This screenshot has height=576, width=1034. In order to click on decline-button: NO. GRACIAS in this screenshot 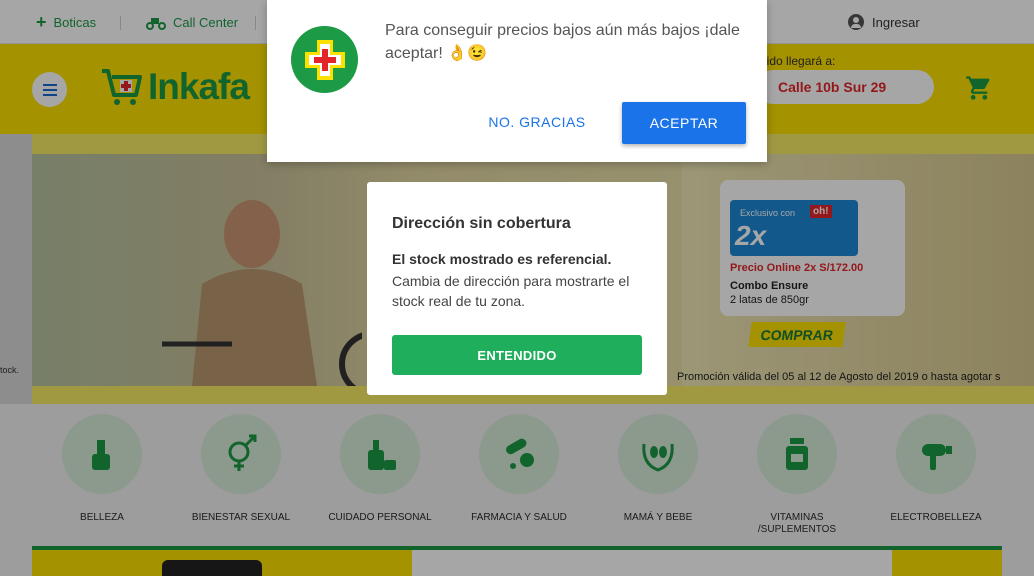, I will do `click(537, 122)`.